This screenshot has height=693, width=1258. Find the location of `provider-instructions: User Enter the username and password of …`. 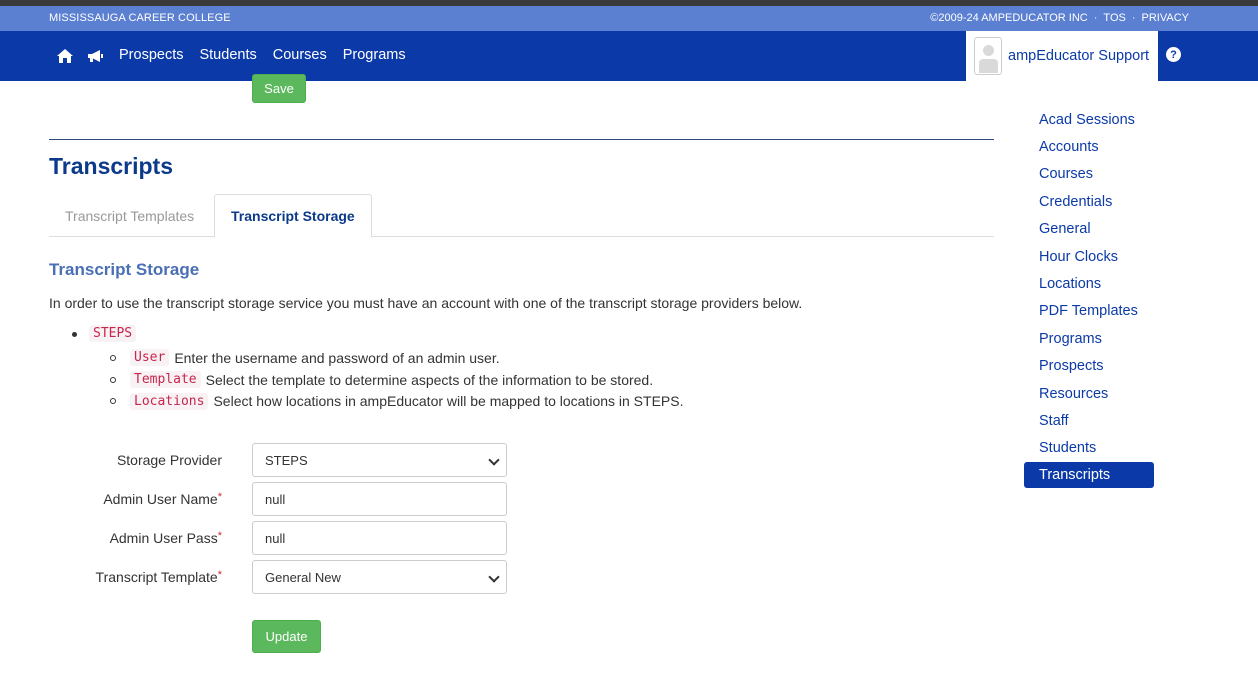

provider-instructions: User Enter the username and password of … is located at coordinates (396, 379).